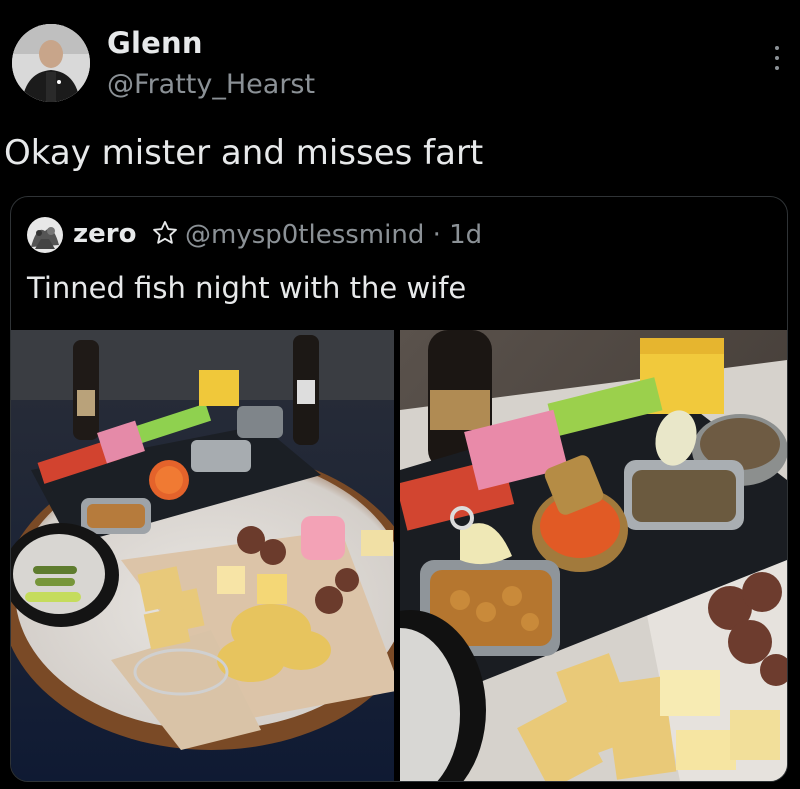  Describe the element at coordinates (777, 60) in the screenshot. I see `more-vertical-icon` at that location.